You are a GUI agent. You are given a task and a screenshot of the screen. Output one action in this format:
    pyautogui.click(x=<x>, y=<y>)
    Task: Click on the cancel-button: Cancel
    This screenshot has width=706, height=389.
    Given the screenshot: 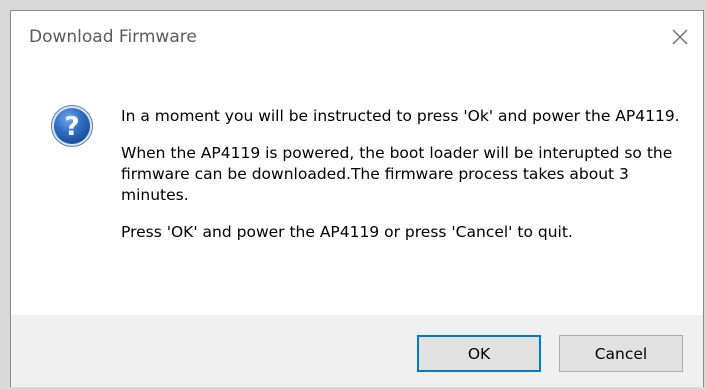 What is the action you would take?
    pyautogui.click(x=621, y=353)
    